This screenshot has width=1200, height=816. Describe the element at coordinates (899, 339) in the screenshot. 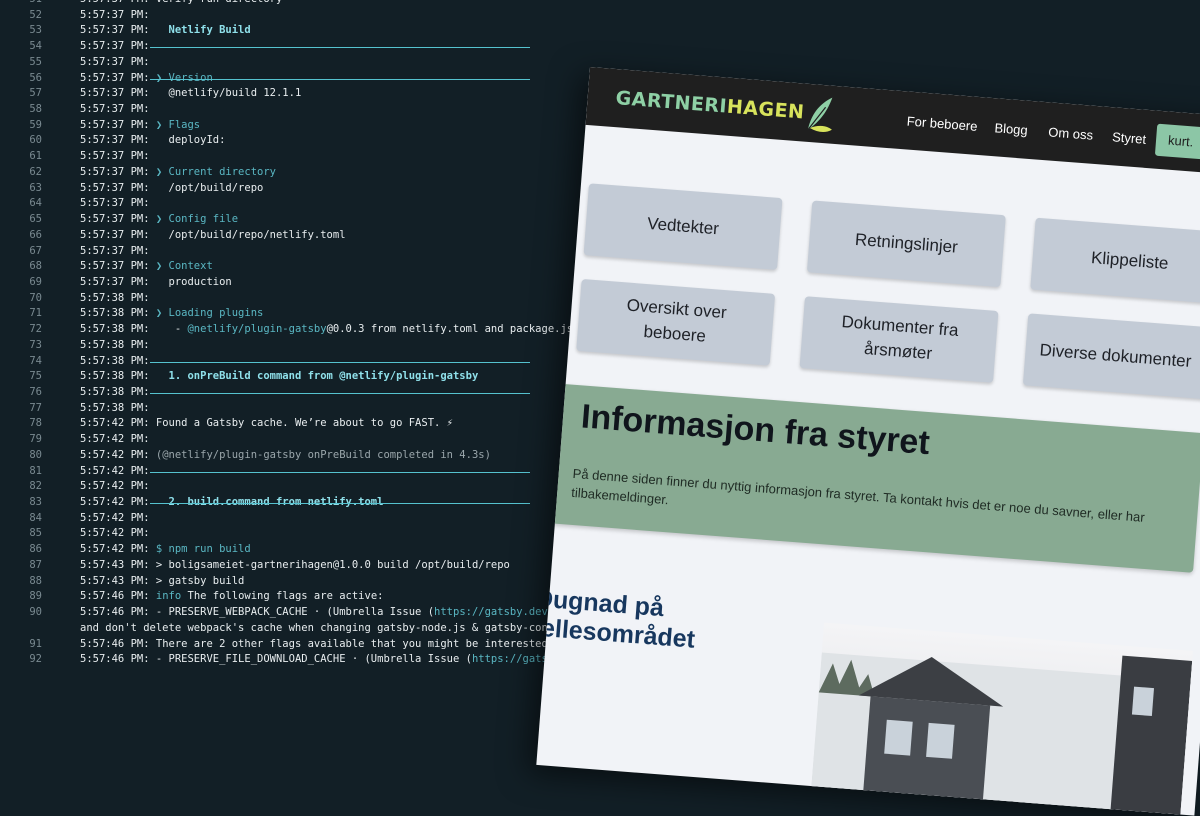

I see `tile-dokumenter-fra-arsmoter: Dokumenter fra årsmøter` at that location.